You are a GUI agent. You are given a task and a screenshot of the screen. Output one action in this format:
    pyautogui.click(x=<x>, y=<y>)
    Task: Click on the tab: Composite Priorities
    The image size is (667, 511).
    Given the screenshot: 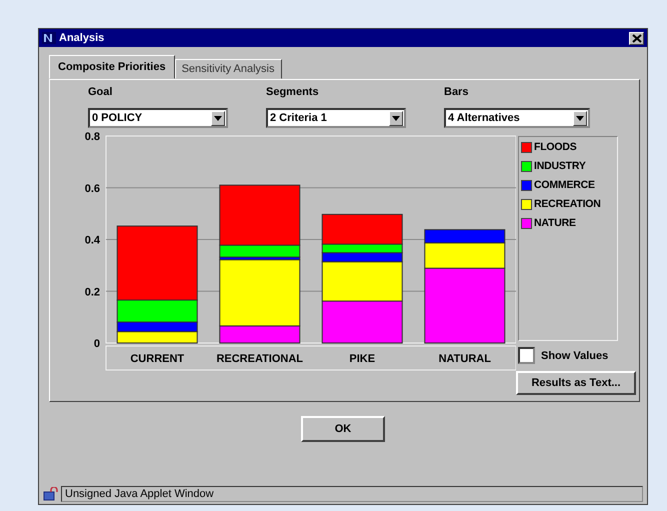 What is the action you would take?
    pyautogui.click(x=112, y=67)
    